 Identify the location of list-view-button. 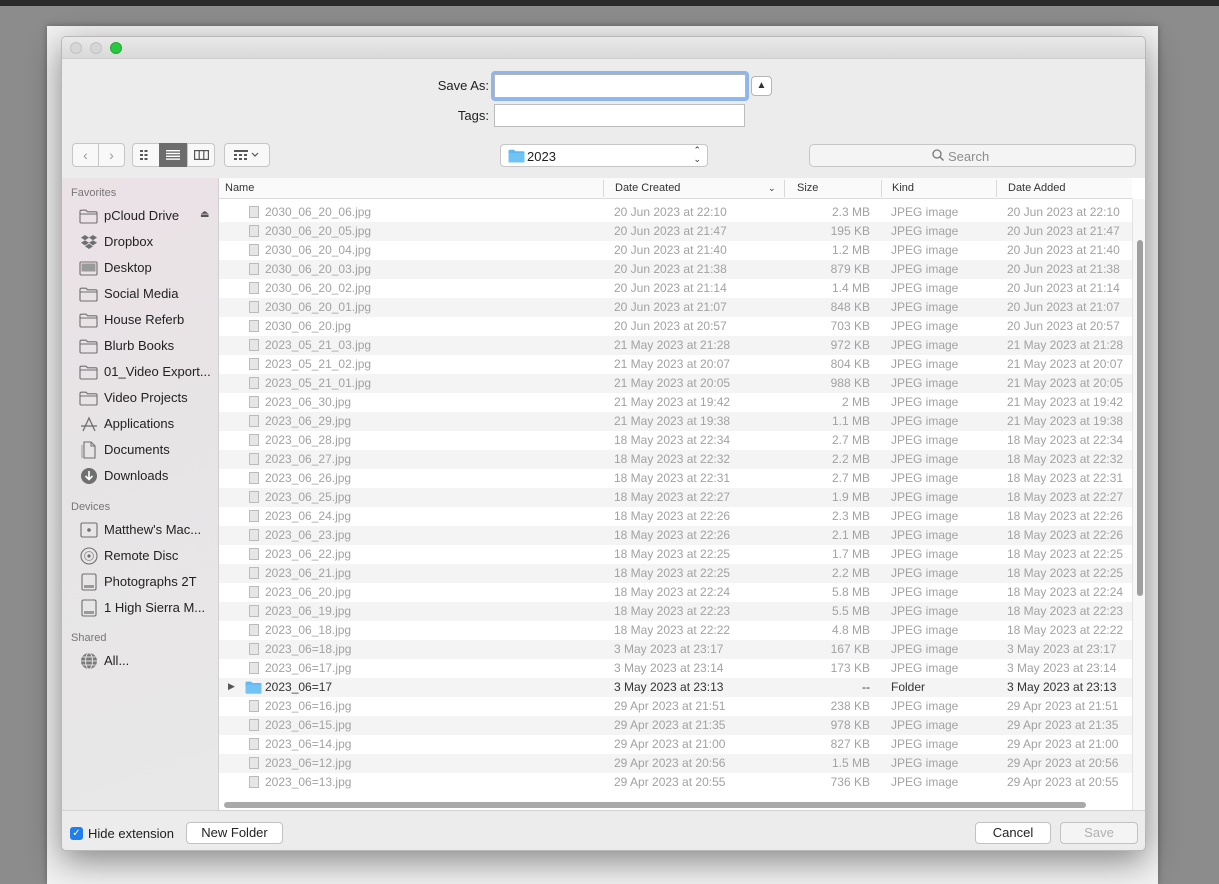
(173, 155).